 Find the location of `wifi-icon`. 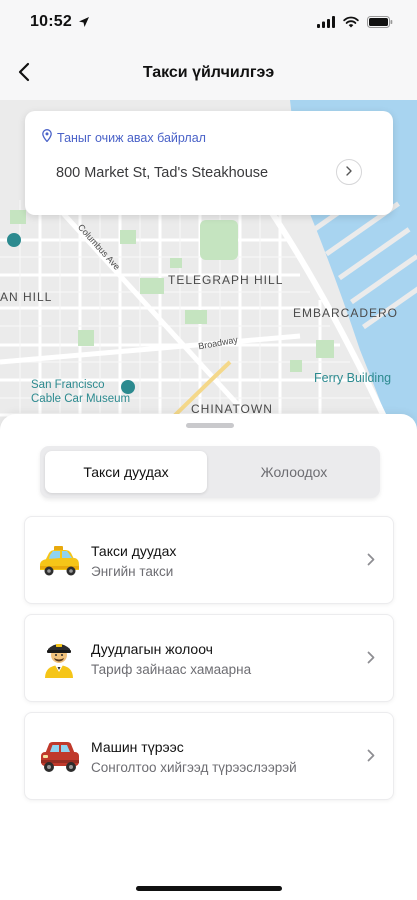

wifi-icon is located at coordinates (351, 24).